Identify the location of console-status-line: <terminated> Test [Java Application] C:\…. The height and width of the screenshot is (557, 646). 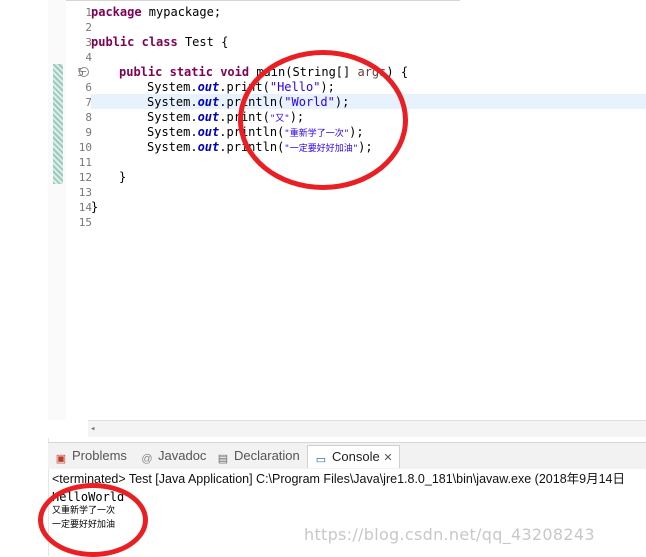
(338, 479).